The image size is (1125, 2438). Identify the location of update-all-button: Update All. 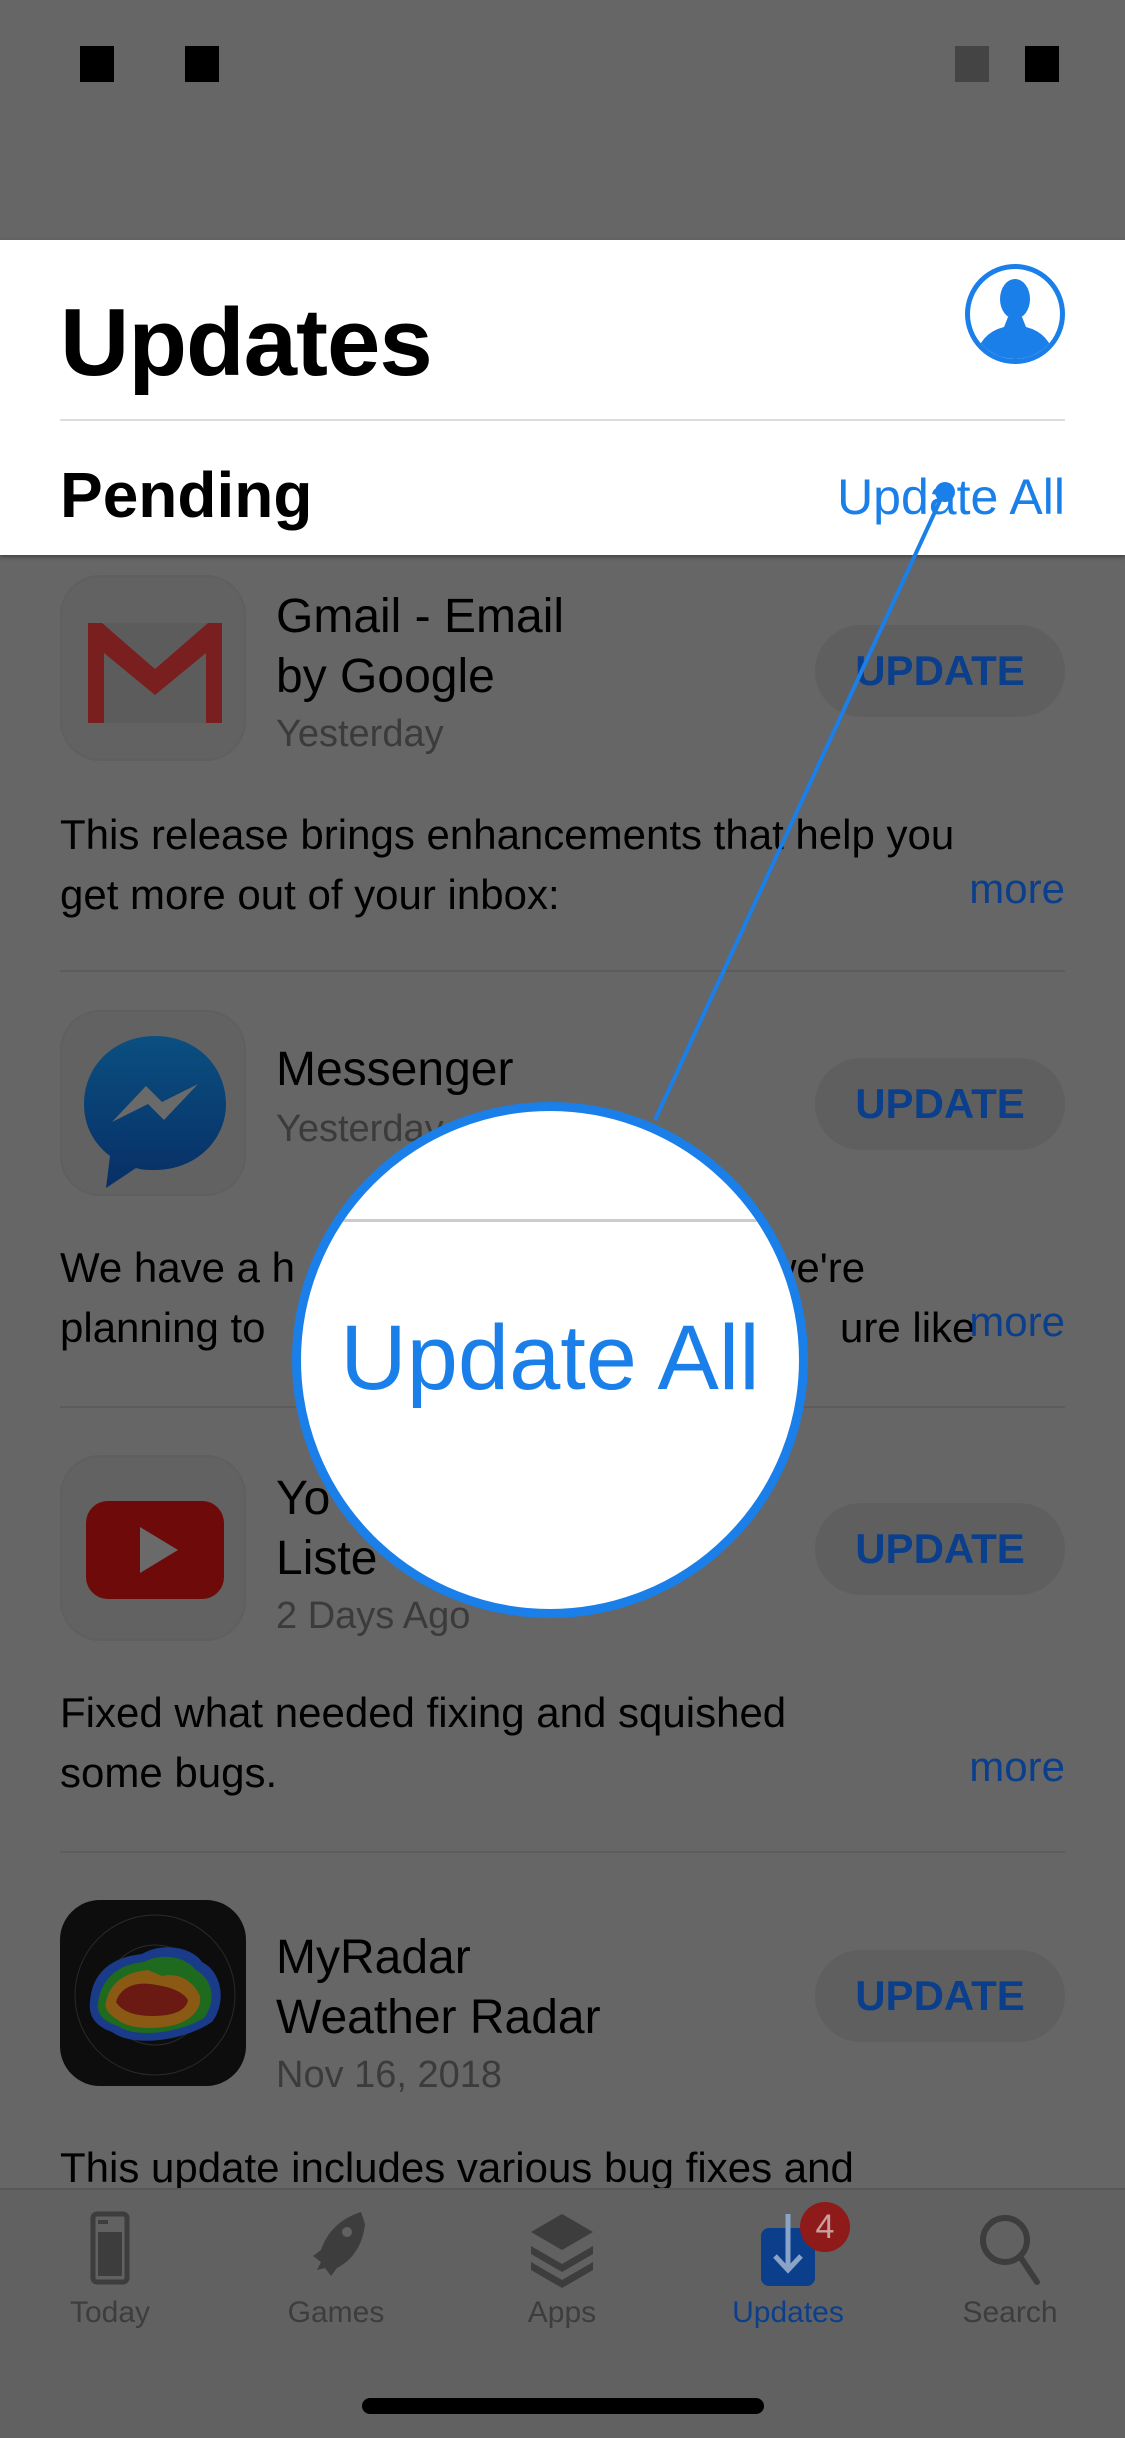
(951, 497).